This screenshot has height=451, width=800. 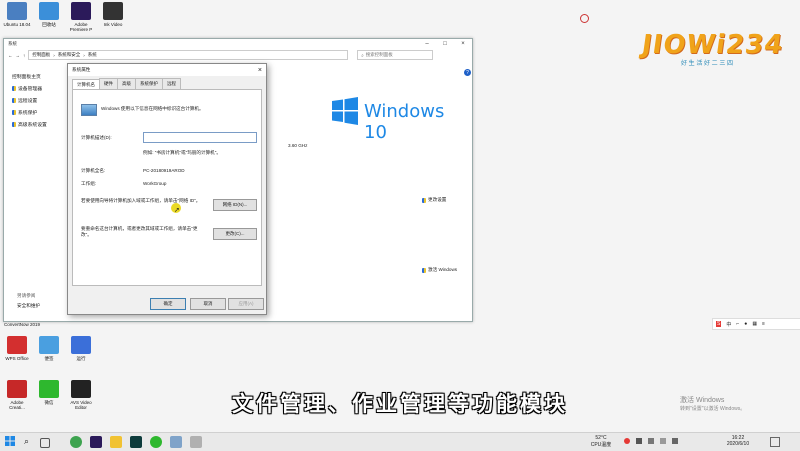 What do you see at coordinates (445, 44) in the screenshot?
I see `maximize-button: □` at bounding box center [445, 44].